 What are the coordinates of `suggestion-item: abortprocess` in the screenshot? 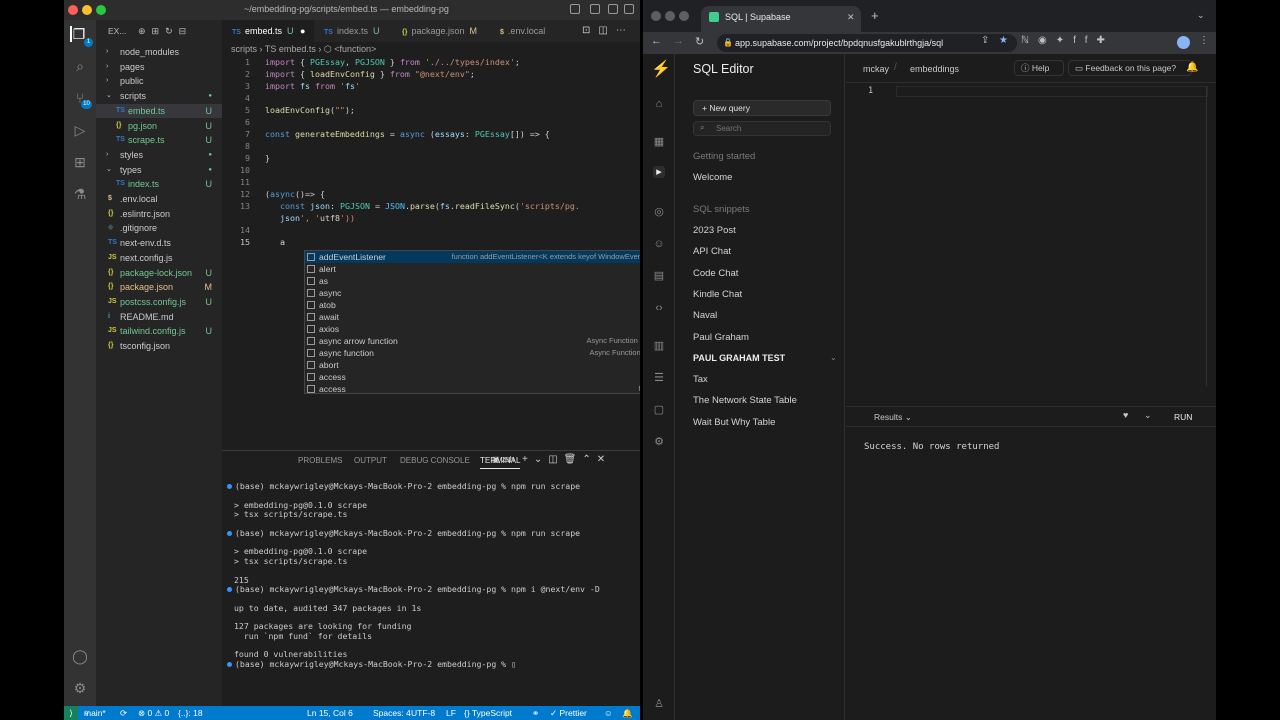 It's located at (472, 365).